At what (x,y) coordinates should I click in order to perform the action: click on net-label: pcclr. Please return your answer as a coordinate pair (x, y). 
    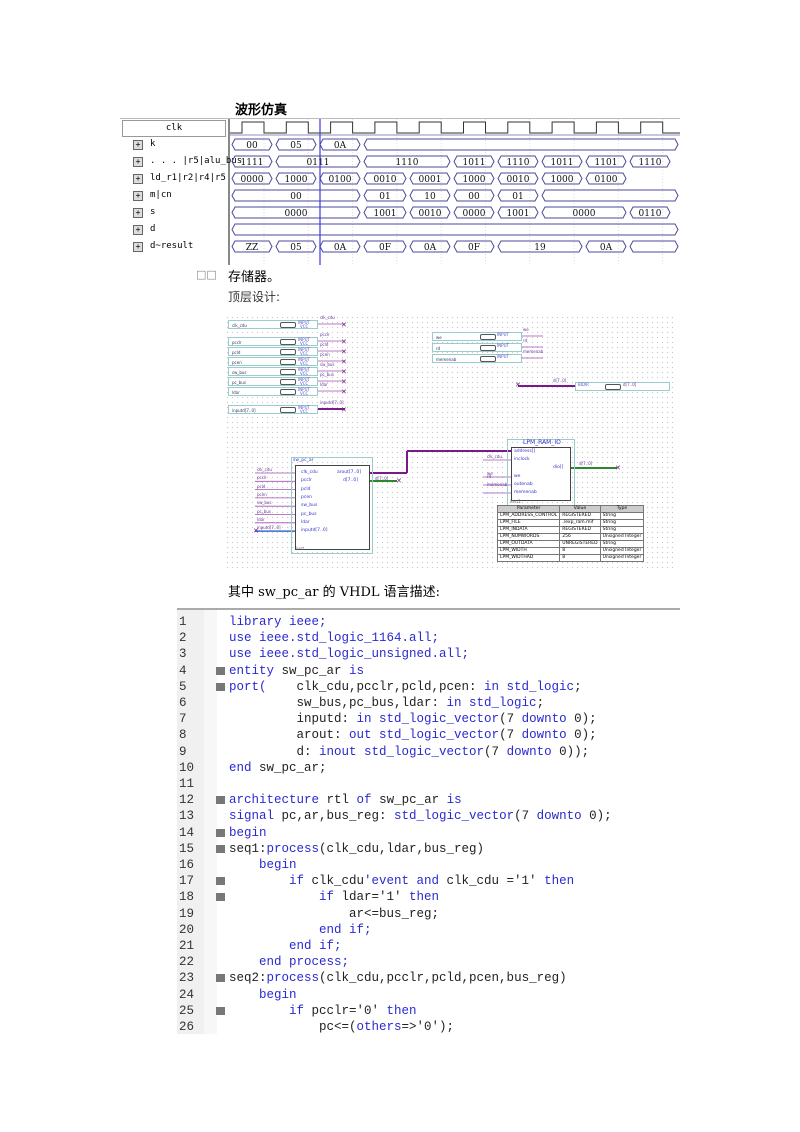
    Looking at the image, I should click on (262, 478).